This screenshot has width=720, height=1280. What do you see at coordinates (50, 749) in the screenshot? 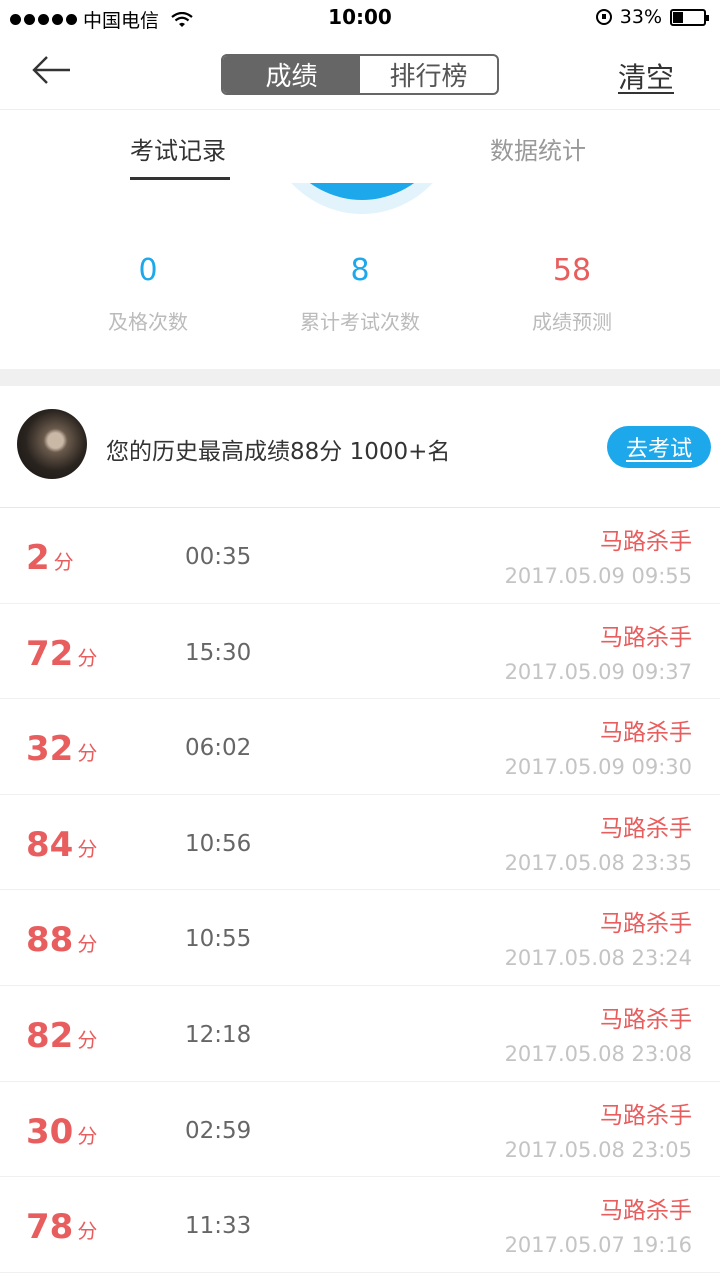
I see `score-value: 32` at bounding box center [50, 749].